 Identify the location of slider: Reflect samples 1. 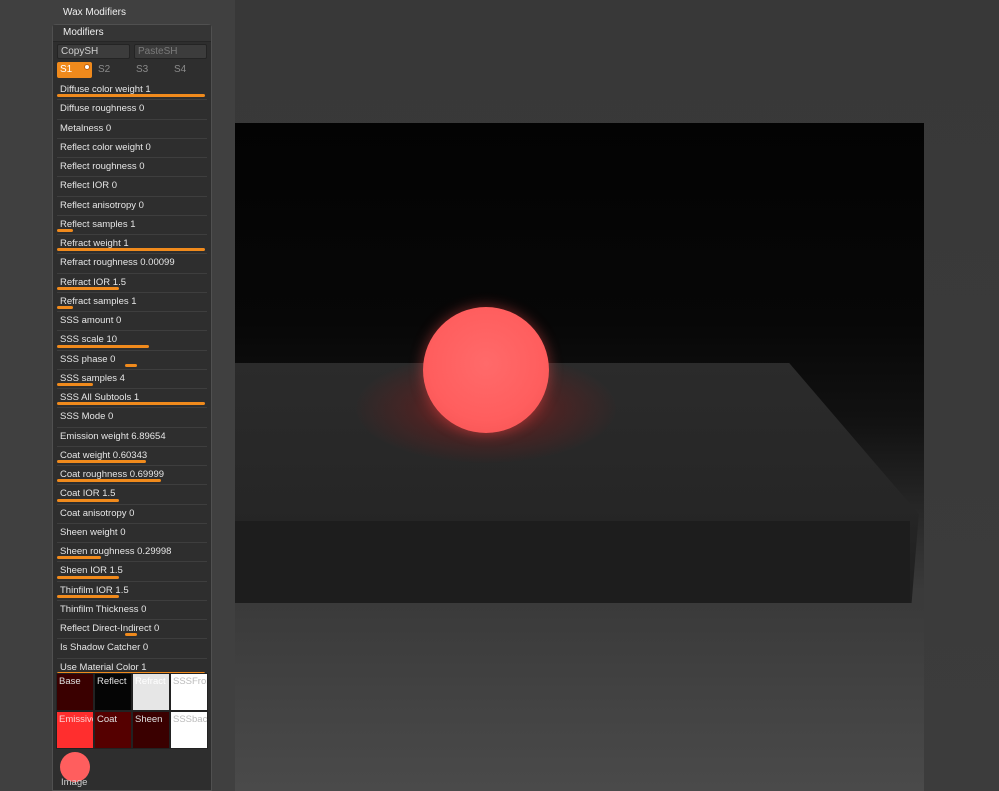
(132, 225).